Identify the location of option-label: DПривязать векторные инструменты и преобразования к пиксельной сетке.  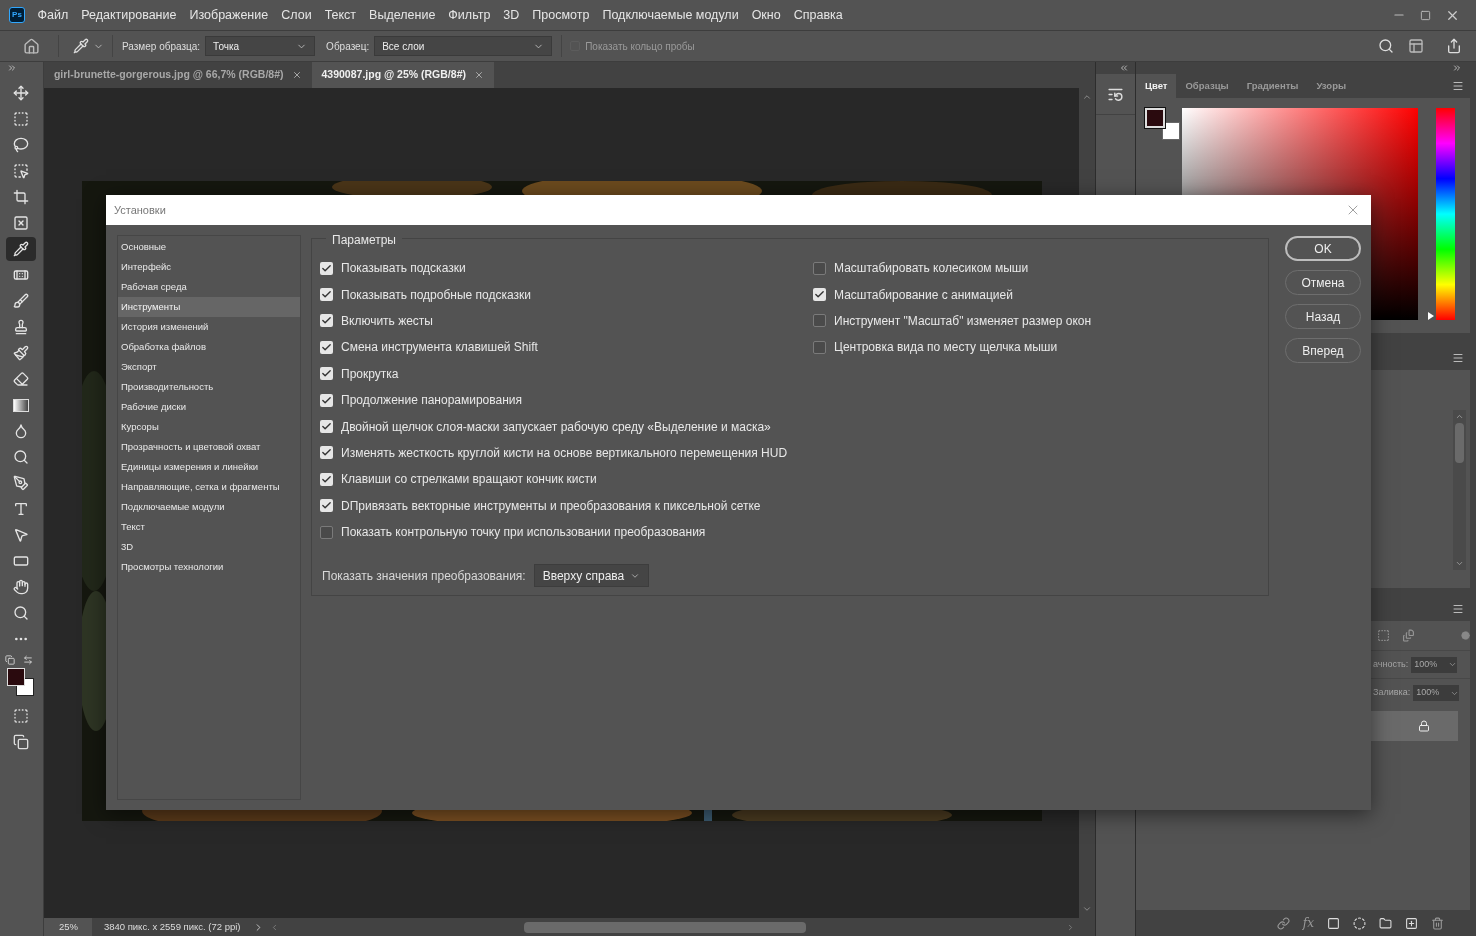
(551, 506).